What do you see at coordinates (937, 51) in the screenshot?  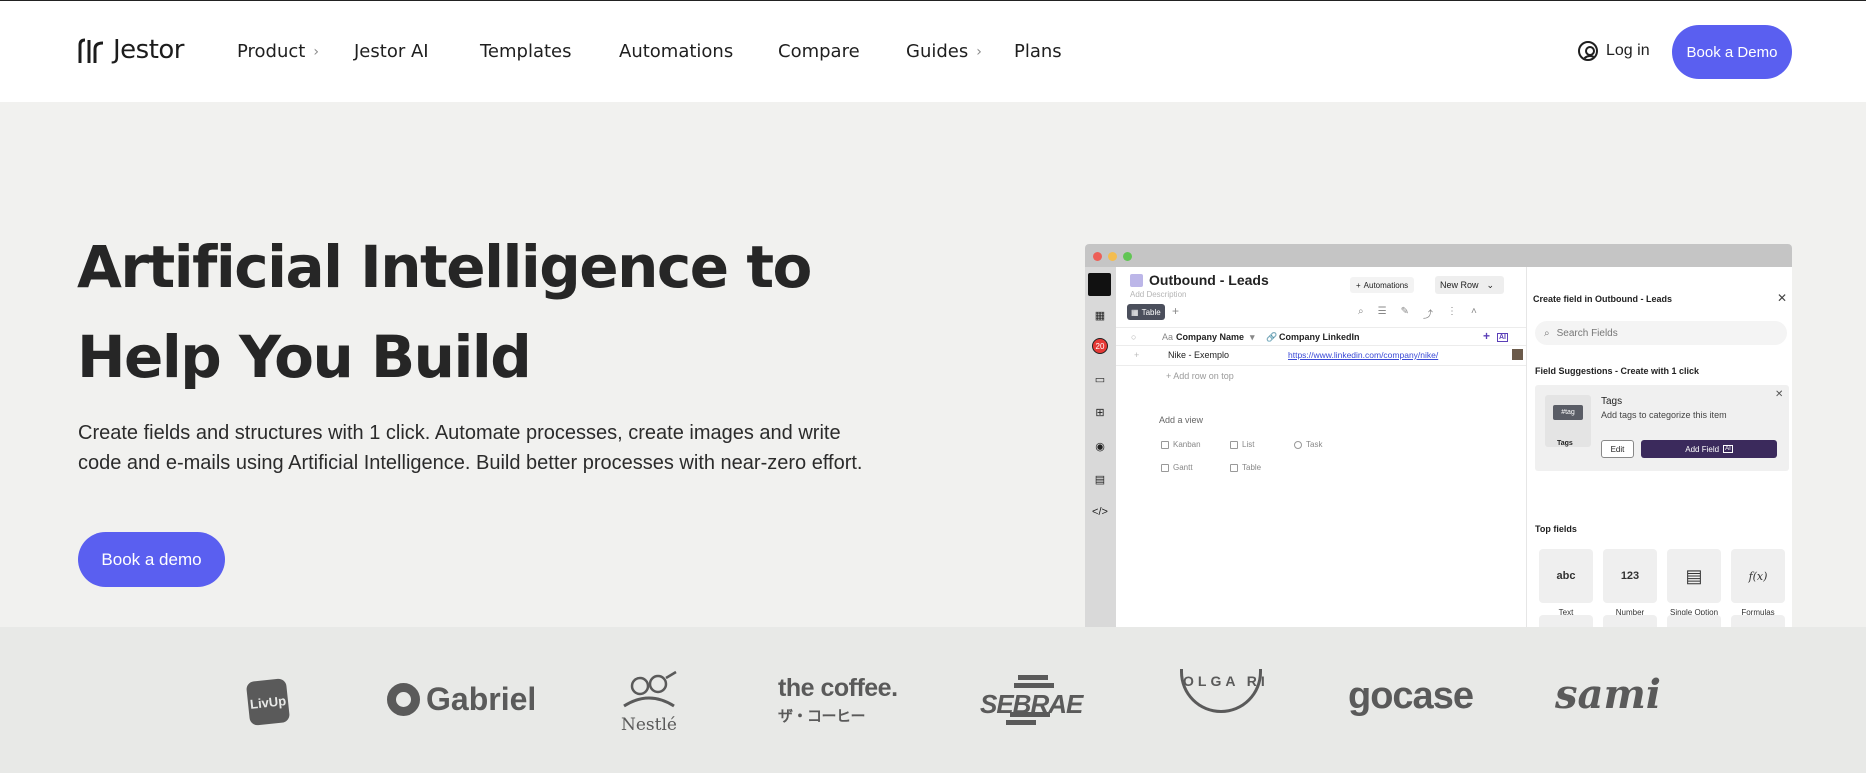 I see `nav-guides-label: Guides` at bounding box center [937, 51].